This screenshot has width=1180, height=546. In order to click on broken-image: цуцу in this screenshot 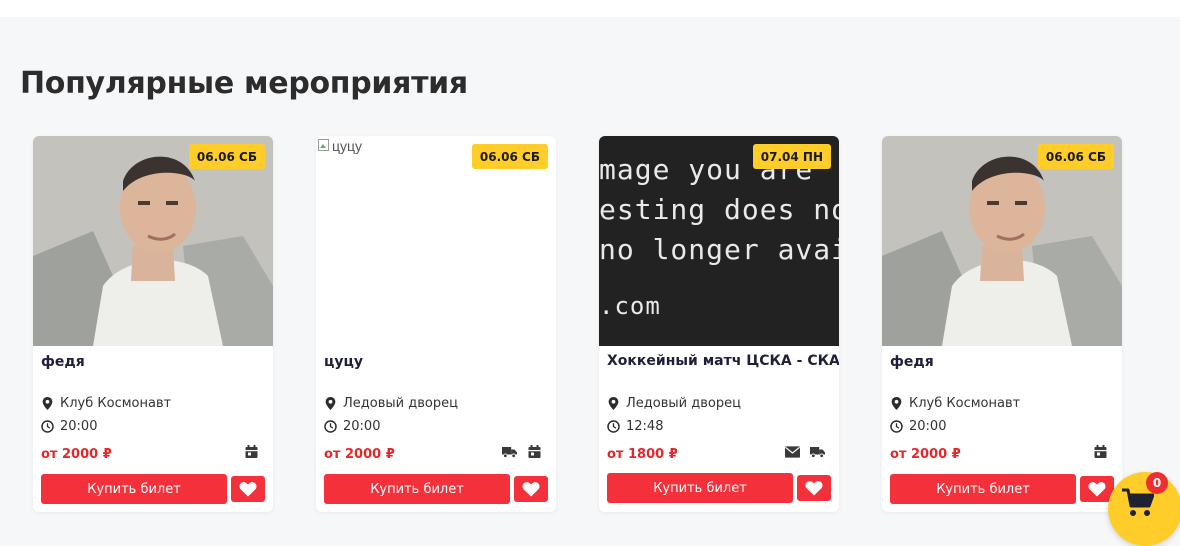, I will do `click(340, 146)`.